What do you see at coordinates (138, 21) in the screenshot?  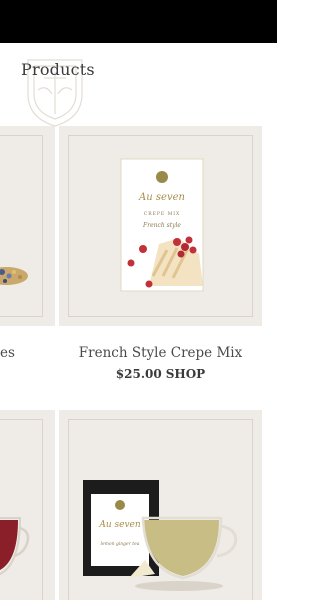 I see `top-bar` at bounding box center [138, 21].